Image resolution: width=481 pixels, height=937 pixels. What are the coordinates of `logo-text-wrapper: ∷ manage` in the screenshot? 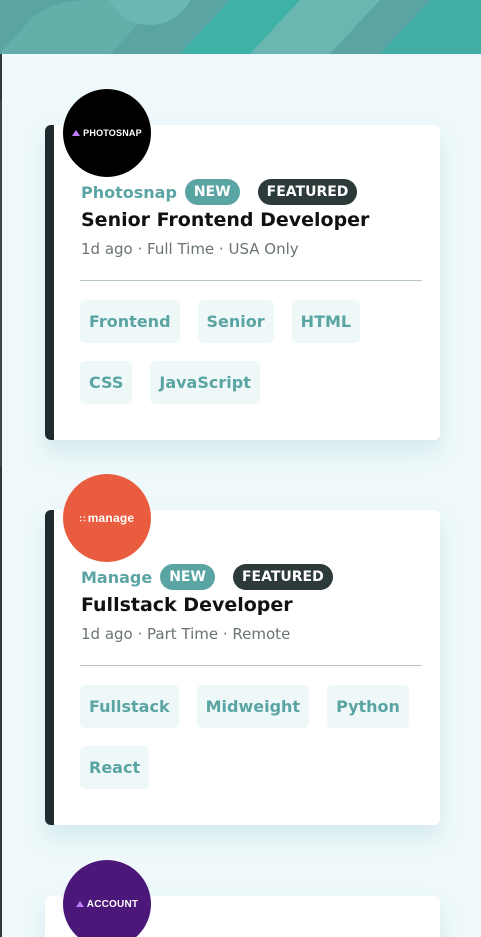 It's located at (107, 518).